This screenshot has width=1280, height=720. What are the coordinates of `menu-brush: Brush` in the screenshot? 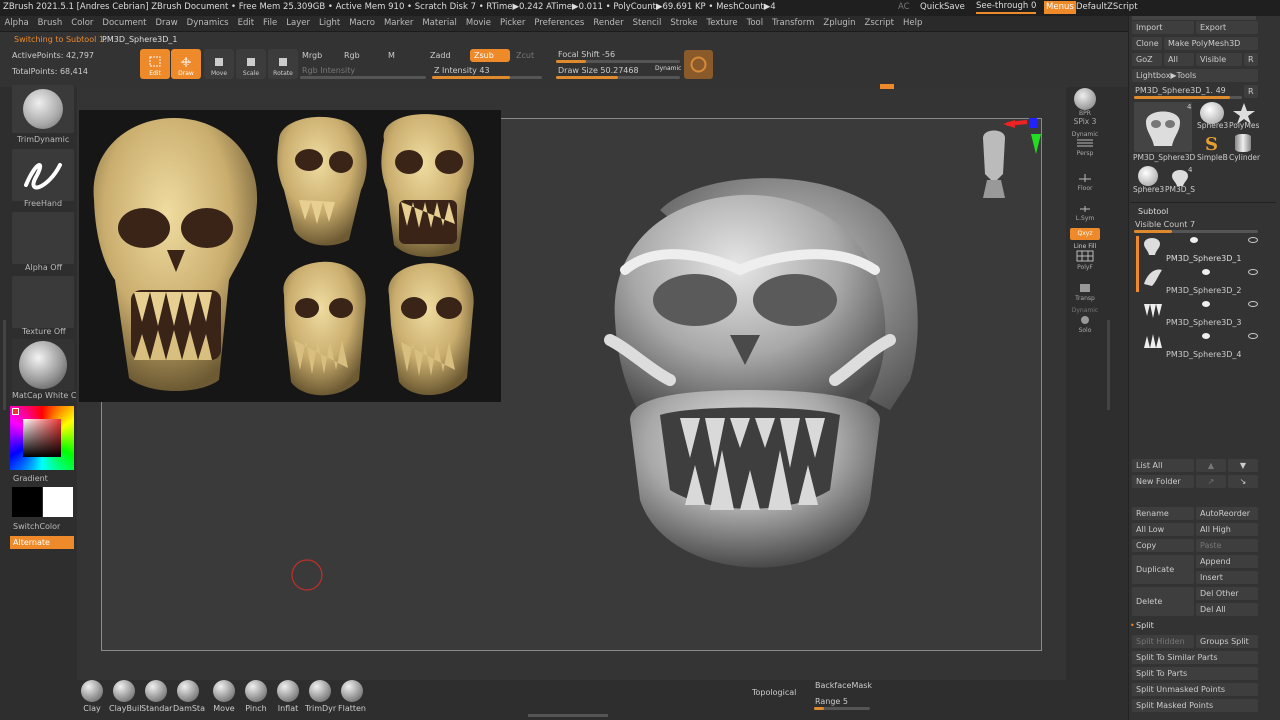 It's located at (50, 23).